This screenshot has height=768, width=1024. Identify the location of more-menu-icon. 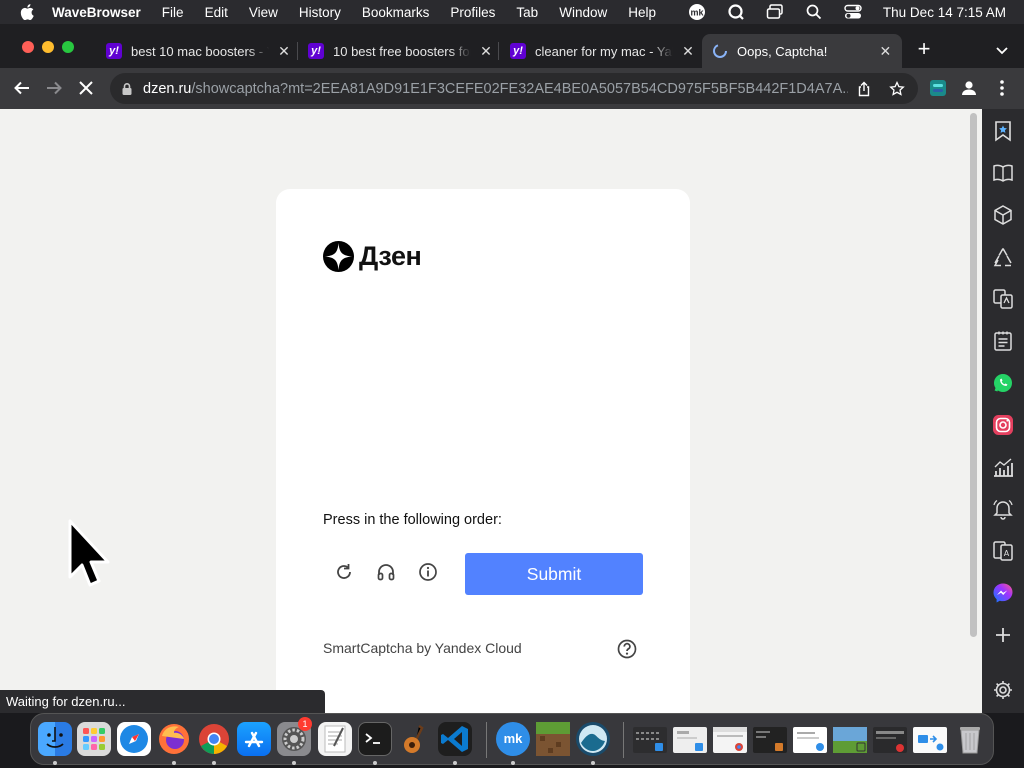
(1002, 88).